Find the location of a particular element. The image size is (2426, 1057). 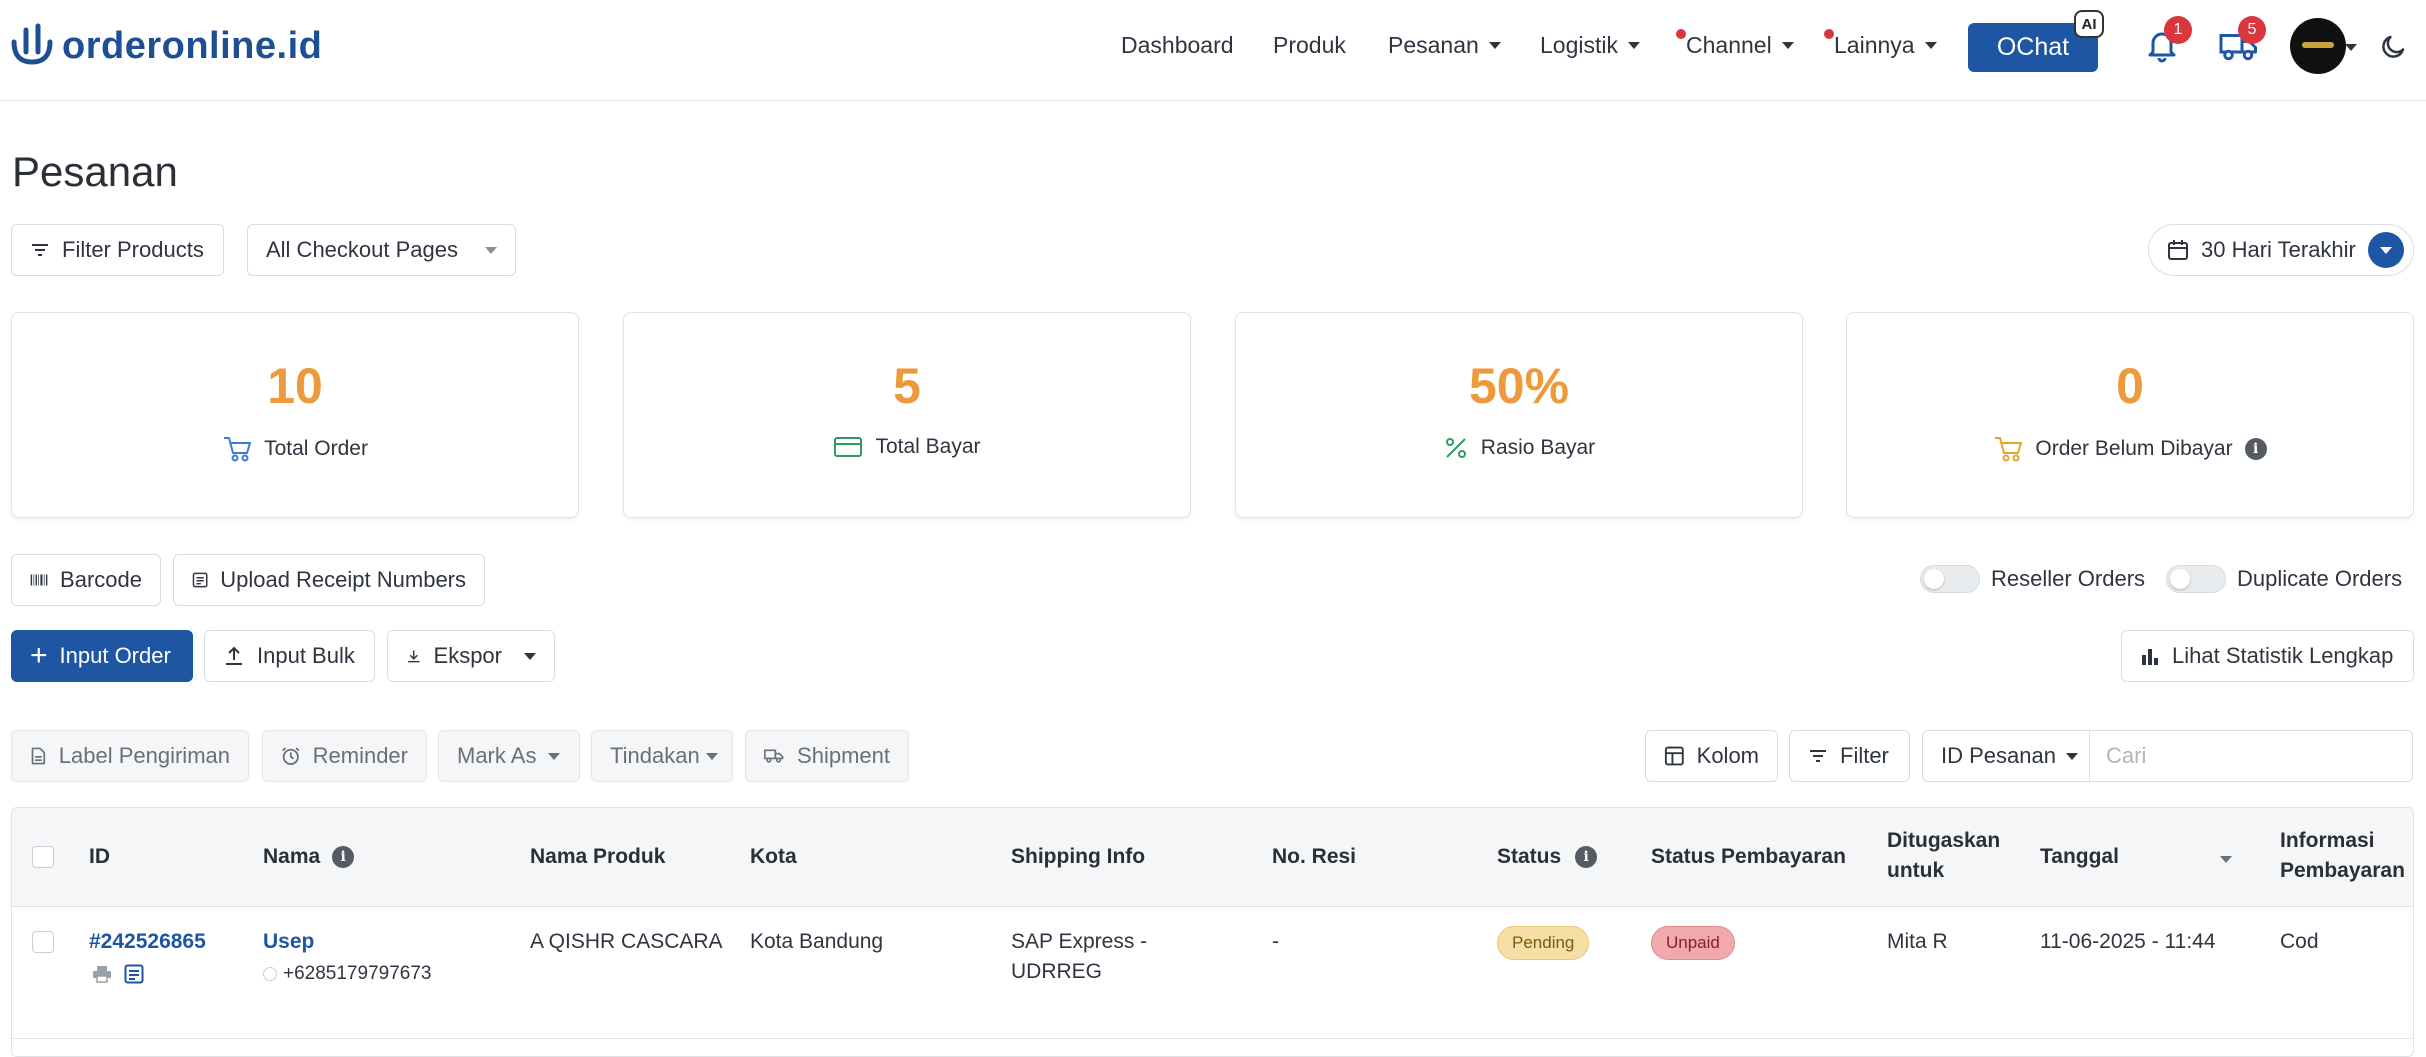

filter-products-button: Filter Products is located at coordinates (117, 250).